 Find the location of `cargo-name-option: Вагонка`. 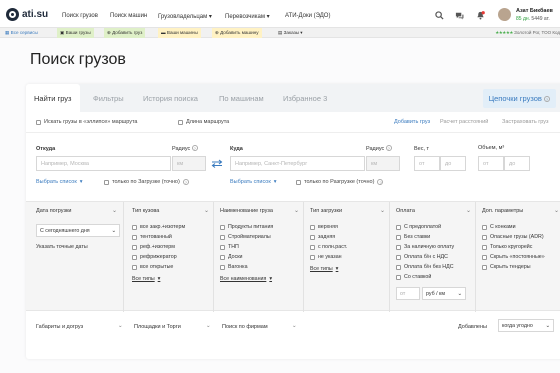

cargo-name-option: Вагонка is located at coordinates (234, 267).